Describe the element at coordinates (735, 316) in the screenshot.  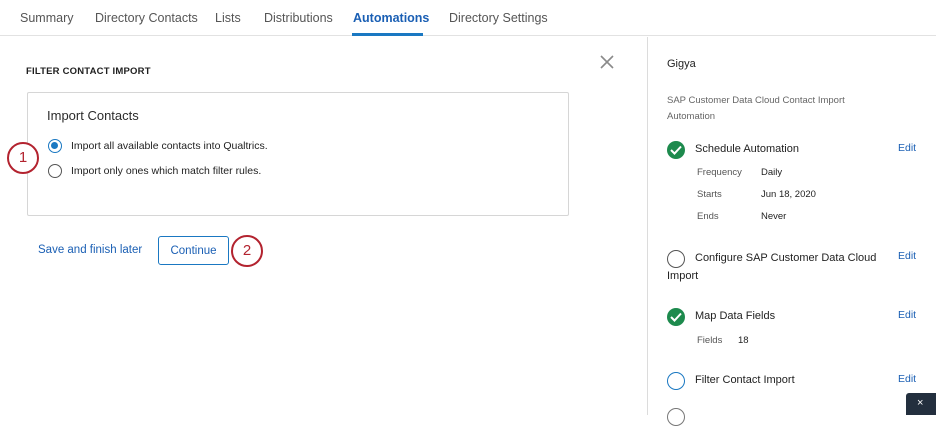
I see `step-map-data-fields: Map Data Fields` at that location.